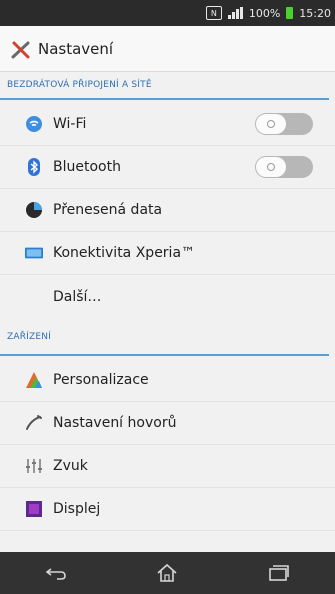 The height and width of the screenshot is (594, 335). I want to click on settings-tools-icon, so click(21, 49).